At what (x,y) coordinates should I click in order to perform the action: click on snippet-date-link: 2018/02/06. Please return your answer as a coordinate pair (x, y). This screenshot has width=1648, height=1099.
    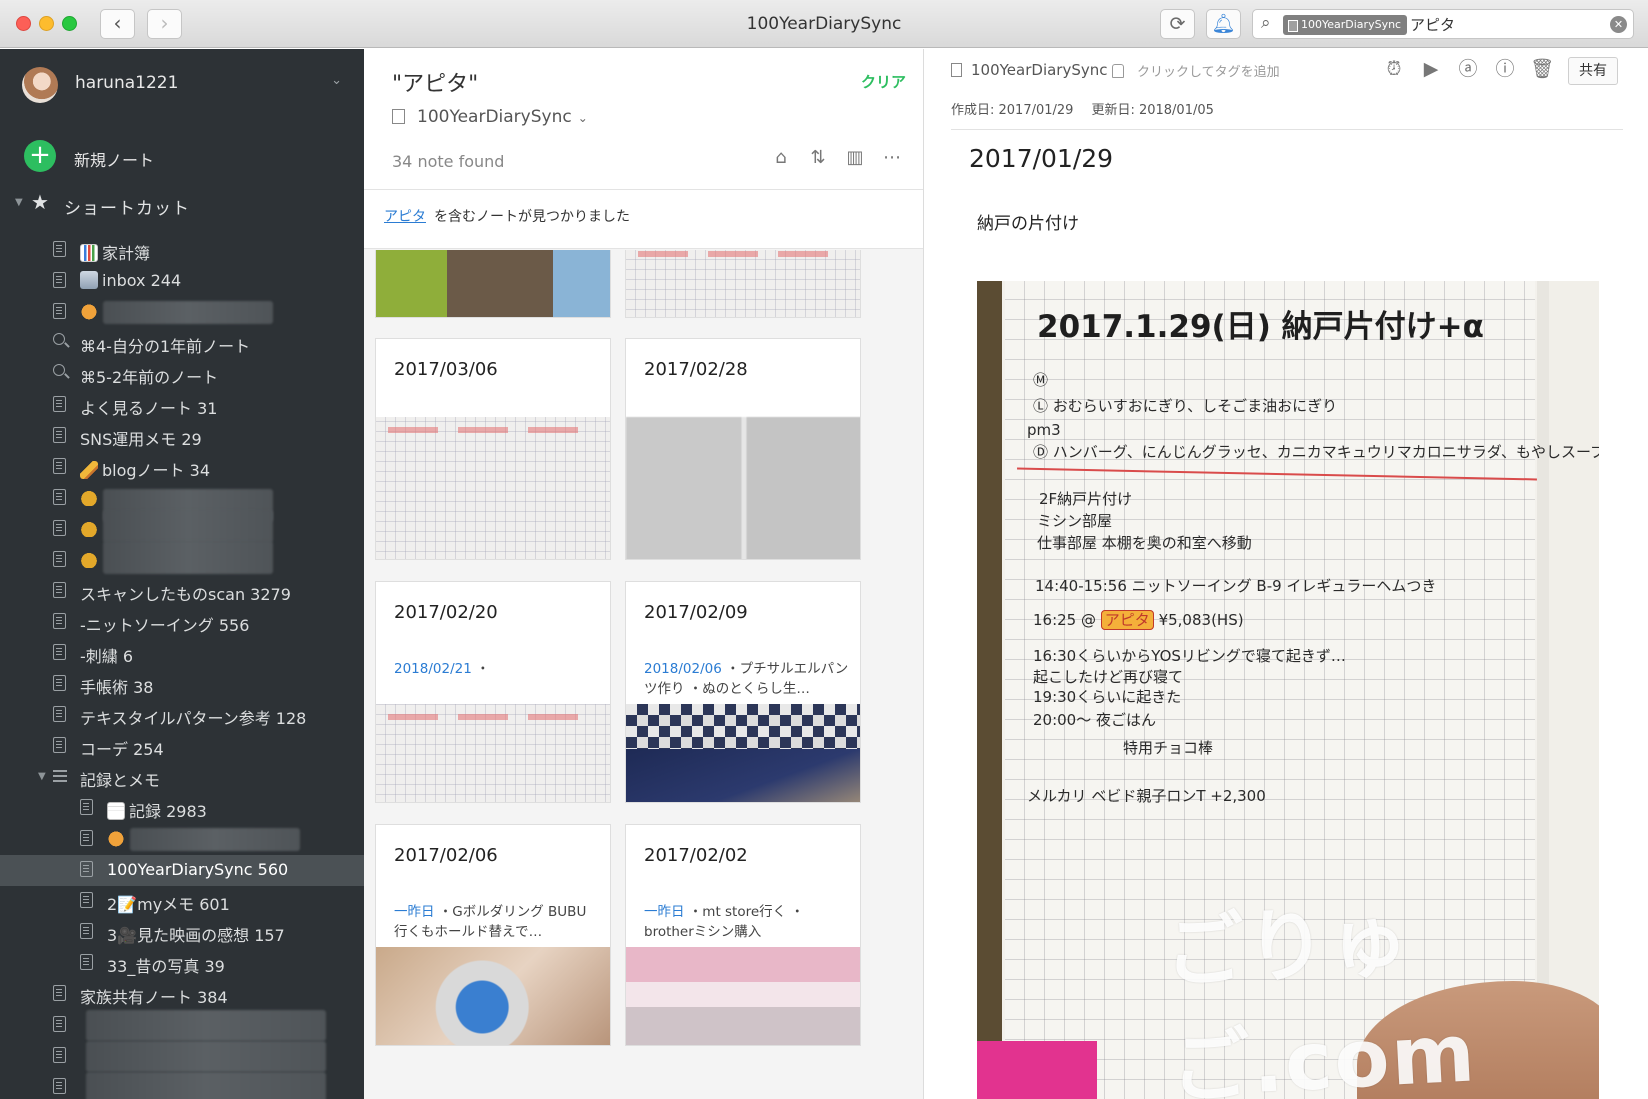
    Looking at the image, I should click on (683, 669).